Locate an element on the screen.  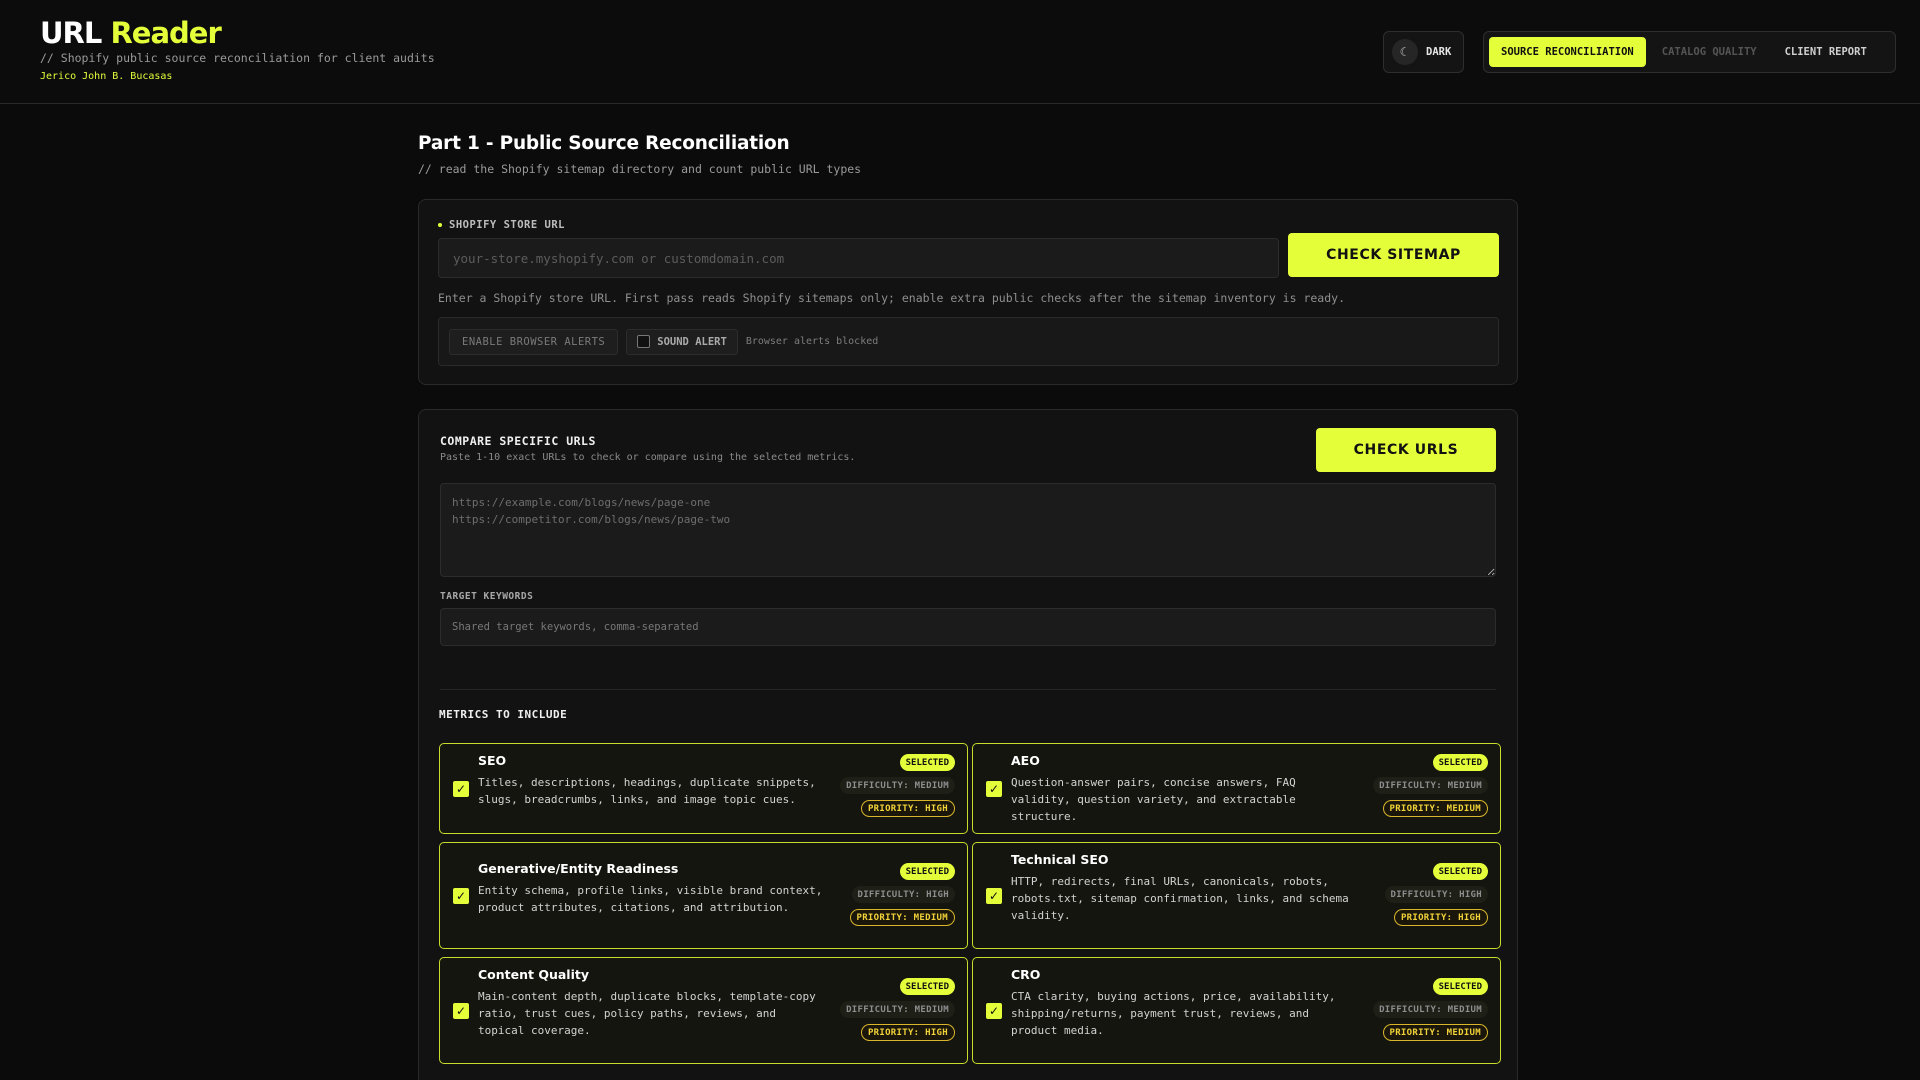
metrics-title: METRICS TO INCLUDE is located at coordinates (503, 714).